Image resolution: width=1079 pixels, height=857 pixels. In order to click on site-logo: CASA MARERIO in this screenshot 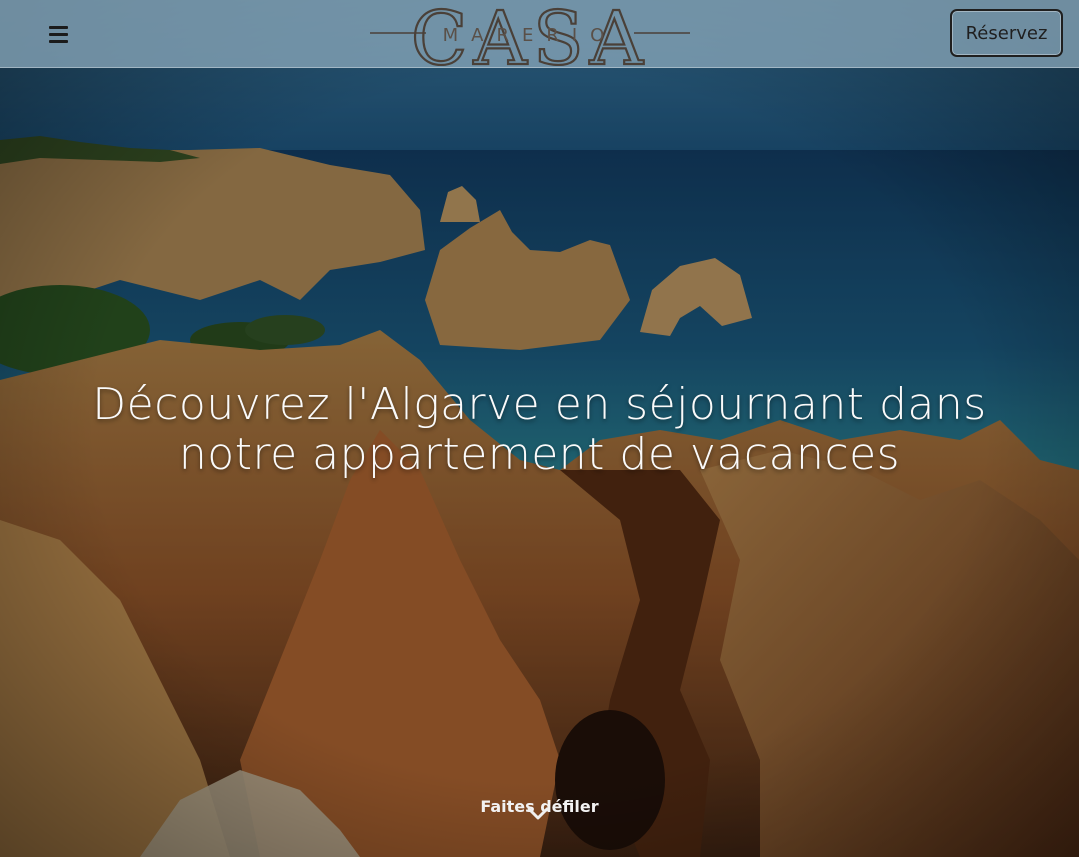, I will do `click(530, 41)`.